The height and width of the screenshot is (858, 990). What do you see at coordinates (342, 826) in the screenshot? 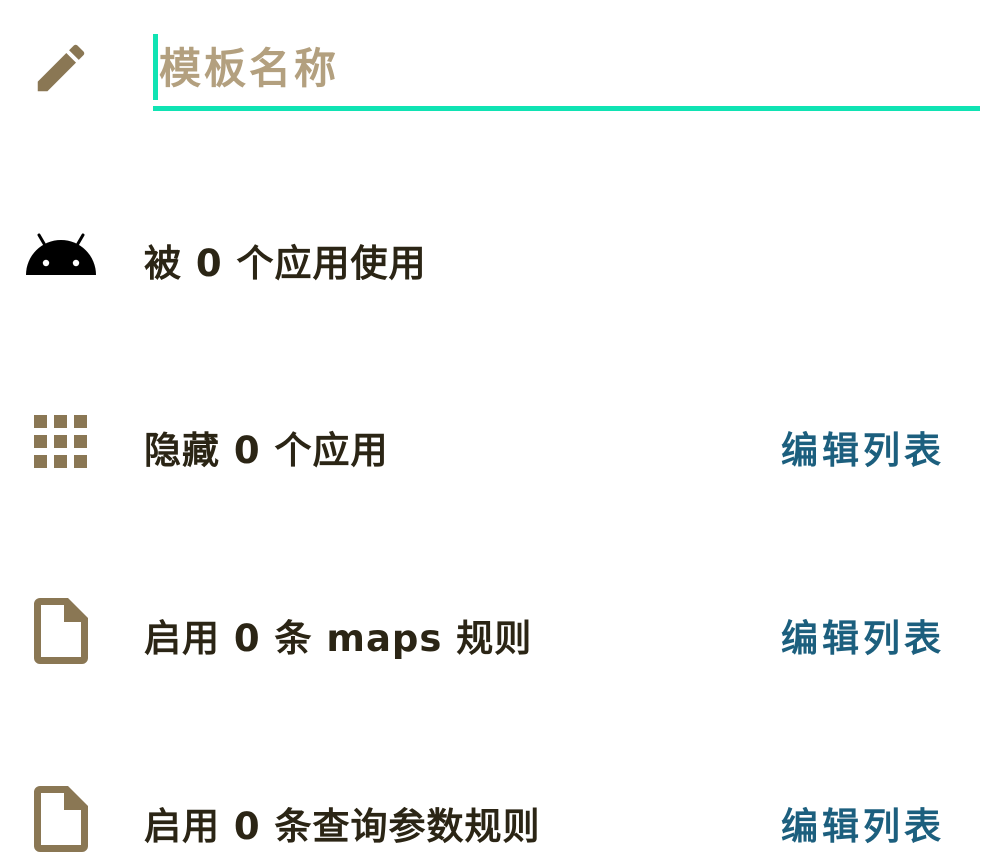
I see `query-param-rules-label: 启用 0 条查询参数规则` at bounding box center [342, 826].